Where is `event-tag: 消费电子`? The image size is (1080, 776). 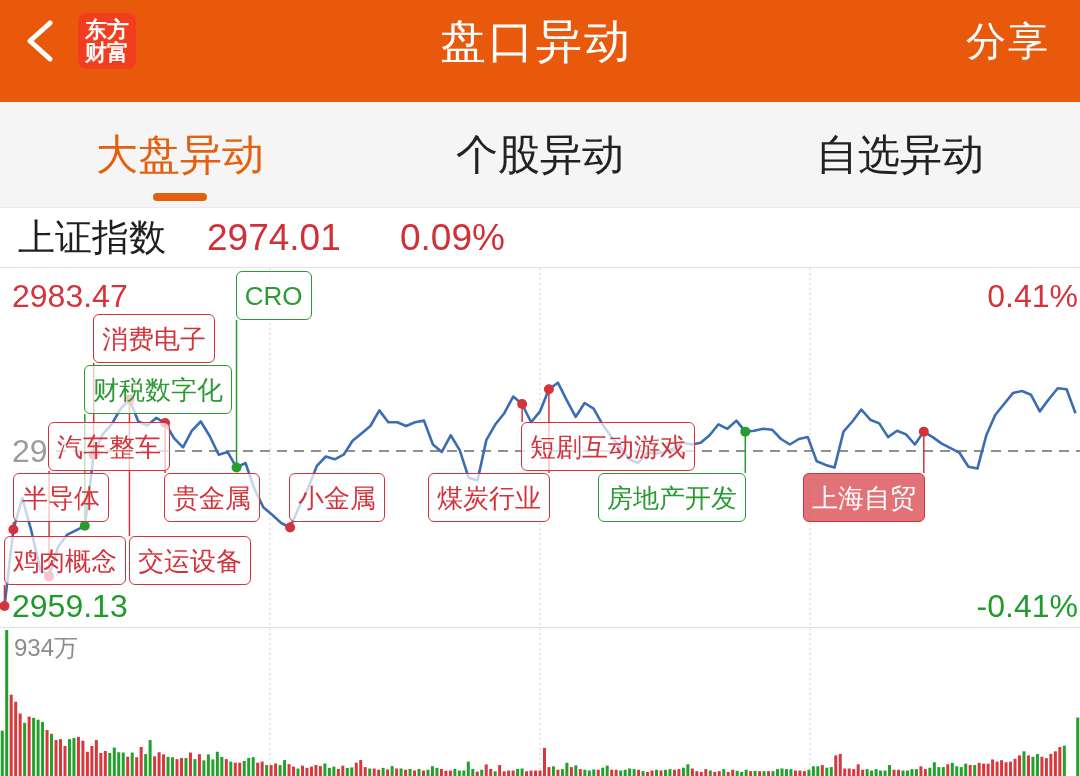 event-tag: 消费电子 is located at coordinates (153, 338).